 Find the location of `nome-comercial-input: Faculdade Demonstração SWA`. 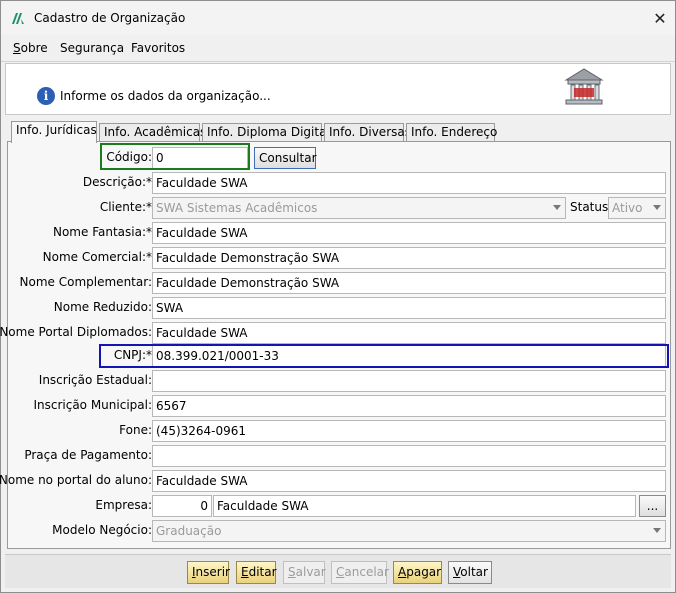

nome-comercial-input: Faculdade Demonstração SWA is located at coordinates (409, 258).